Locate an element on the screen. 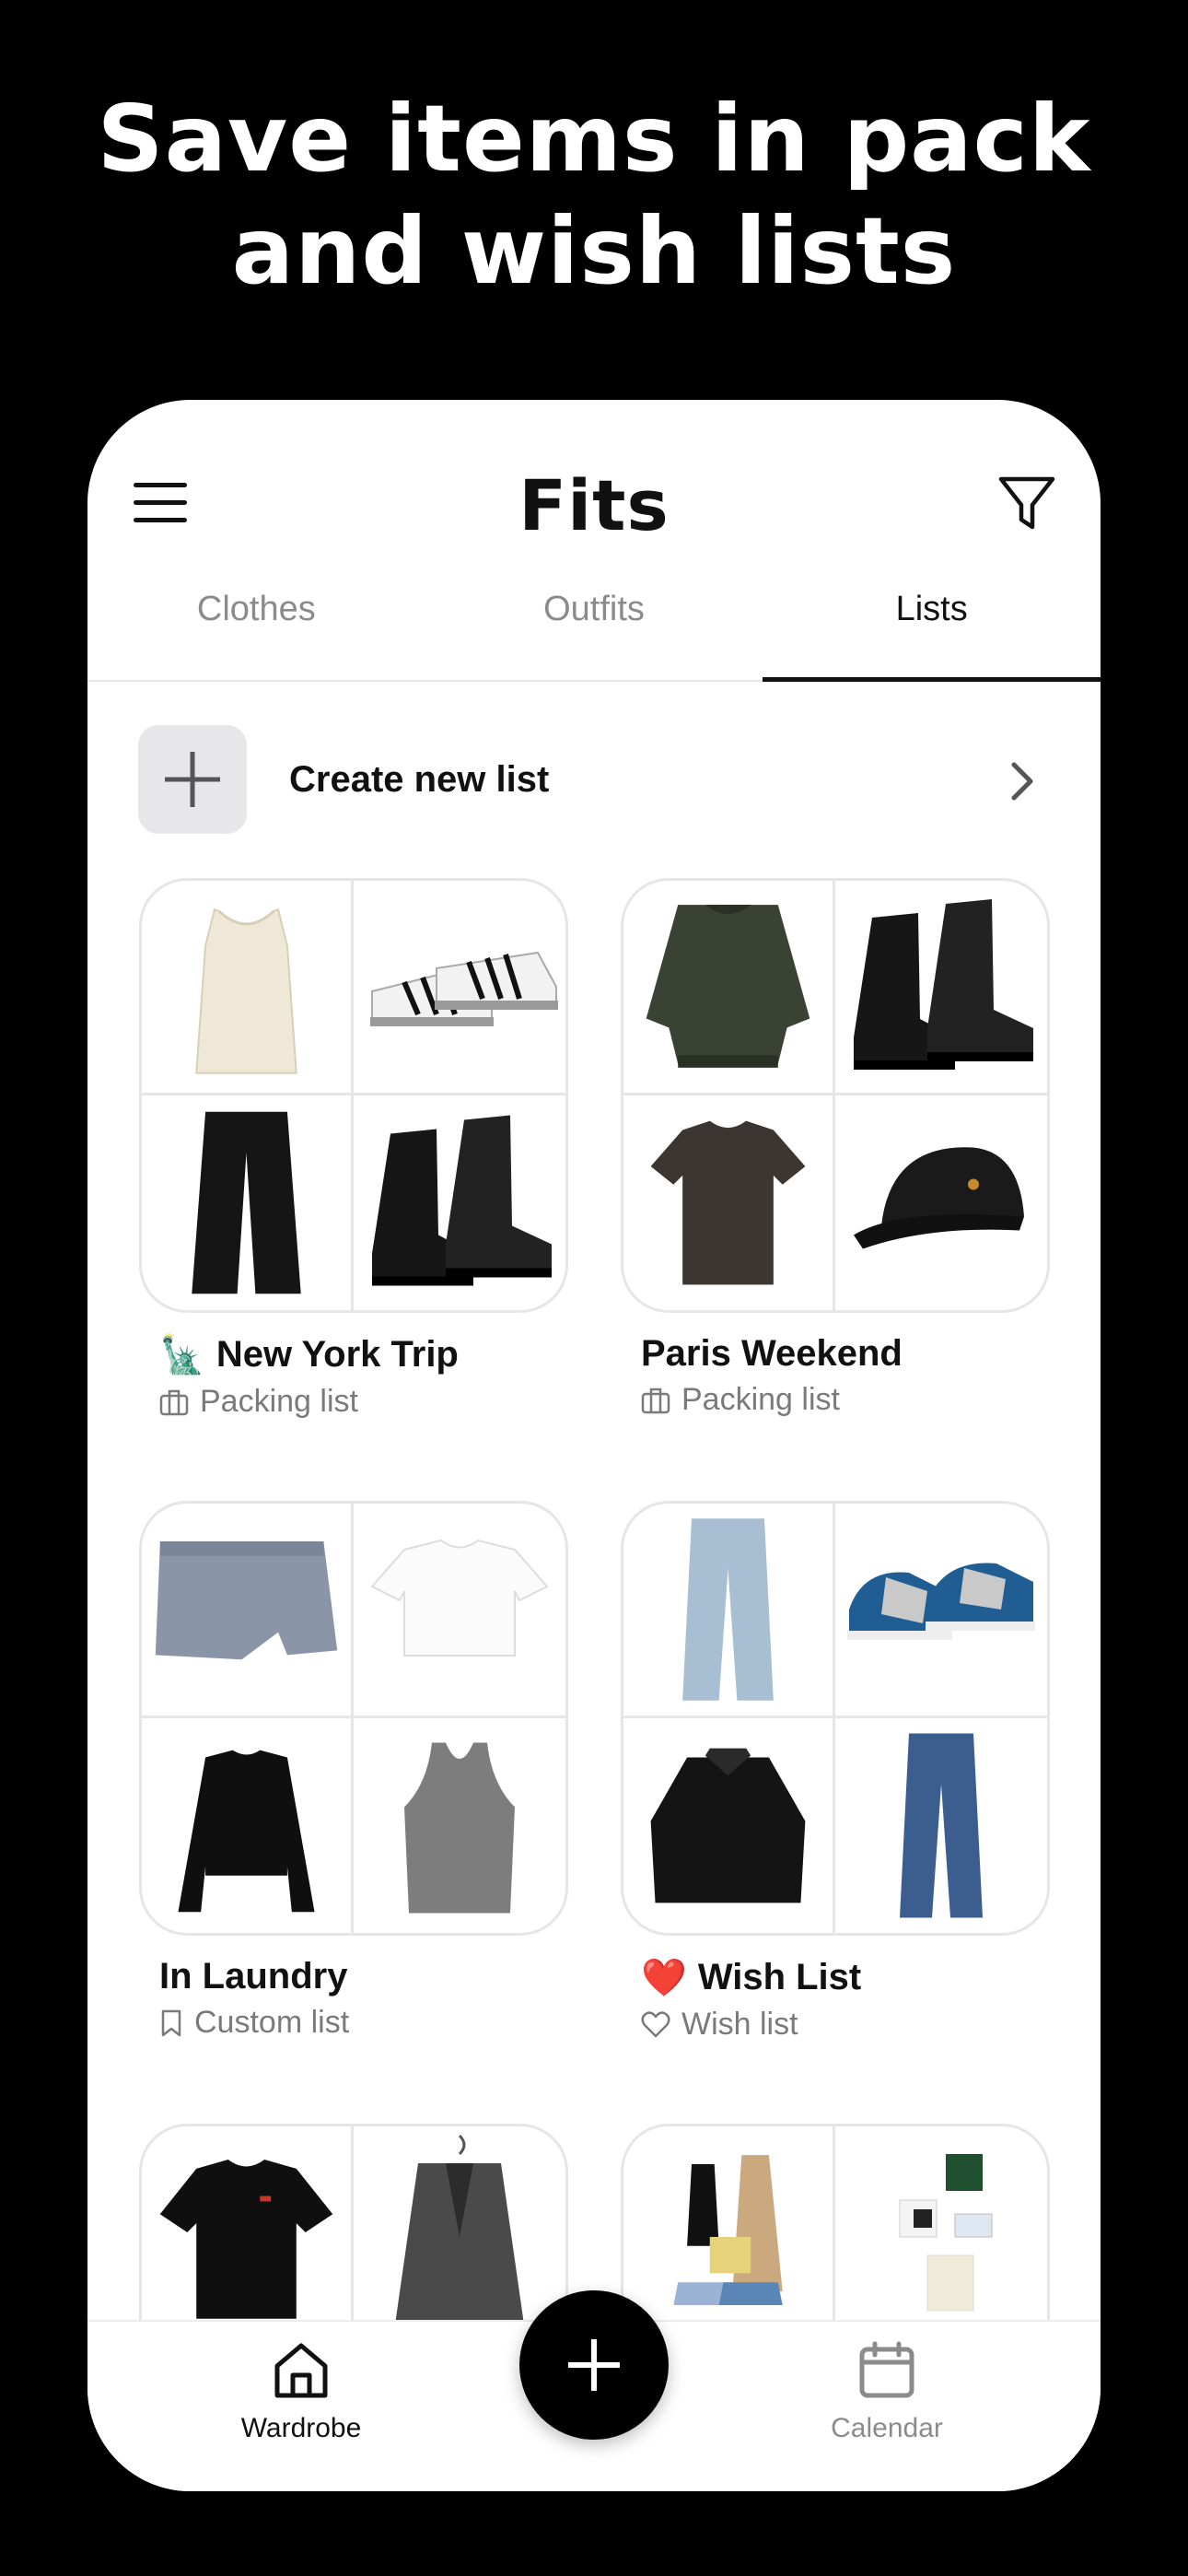  heart-emoji: ❤️ is located at coordinates (664, 1978).